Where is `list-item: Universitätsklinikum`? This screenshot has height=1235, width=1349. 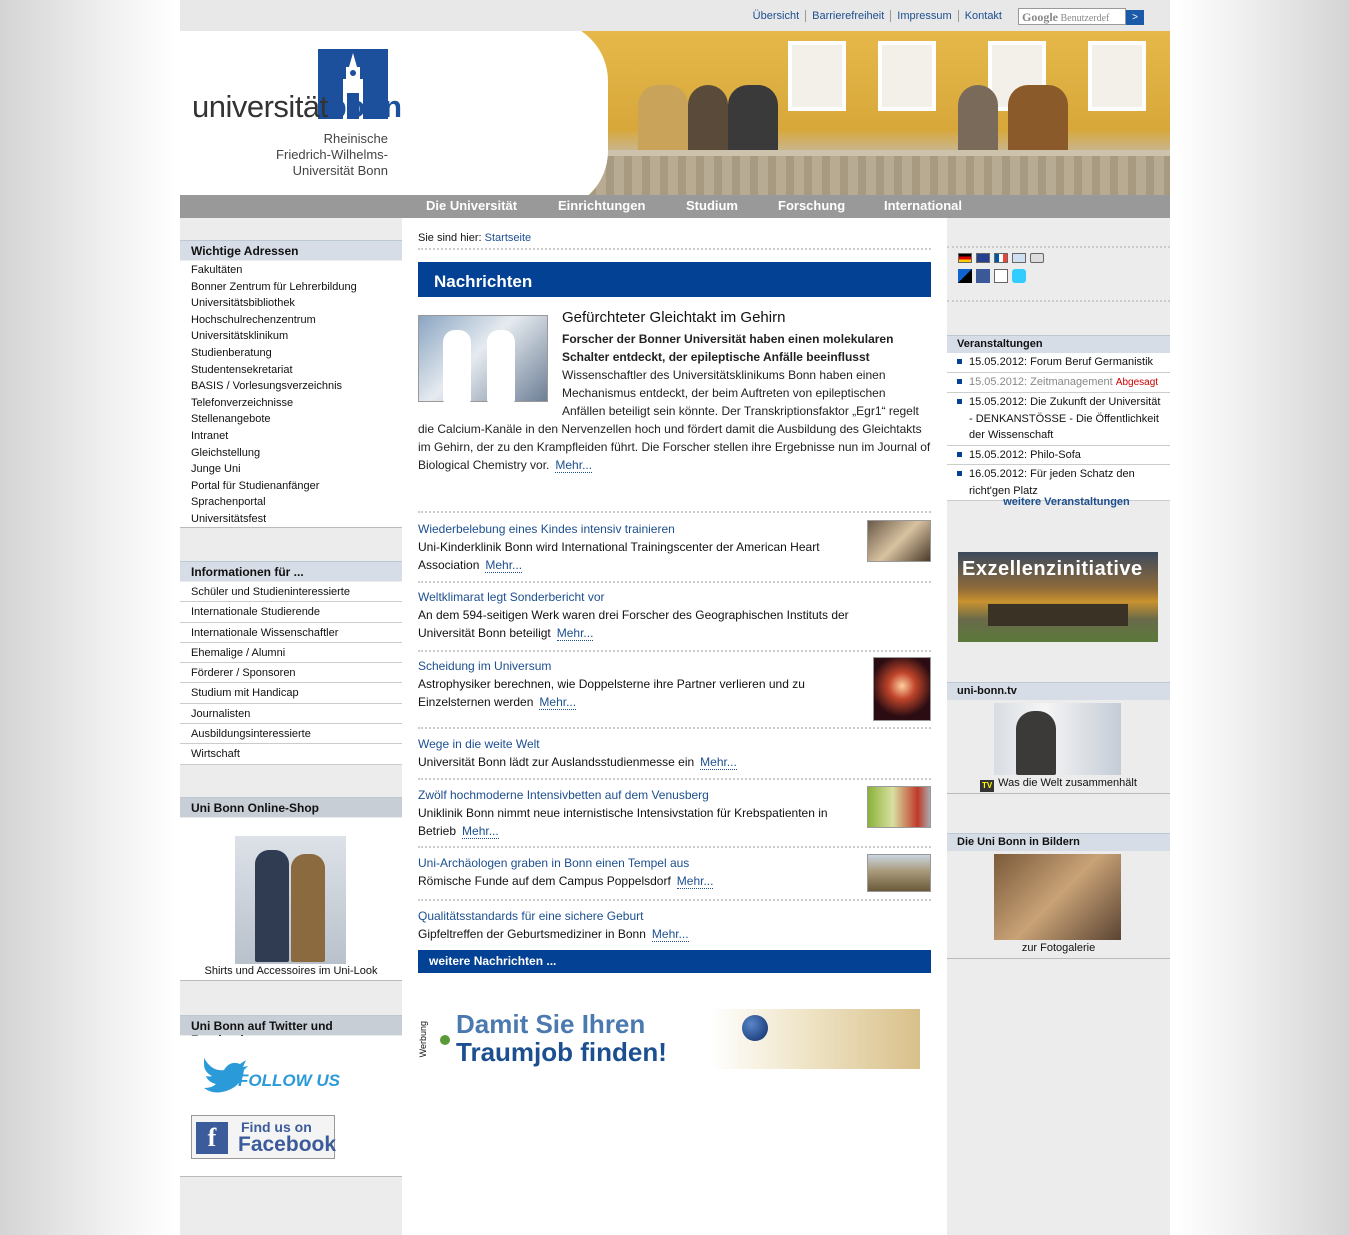
list-item: Universitätsklinikum is located at coordinates (291, 336).